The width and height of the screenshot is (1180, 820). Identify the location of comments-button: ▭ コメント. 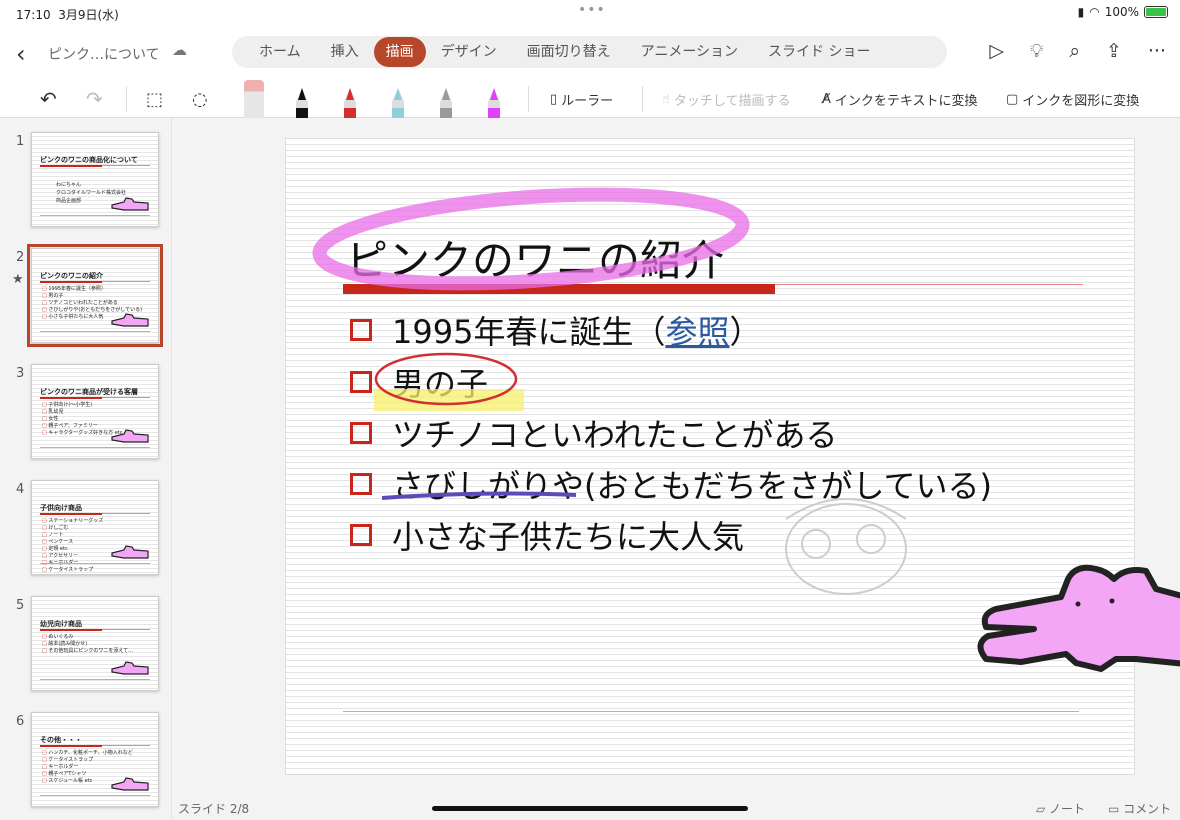
(1139, 808).